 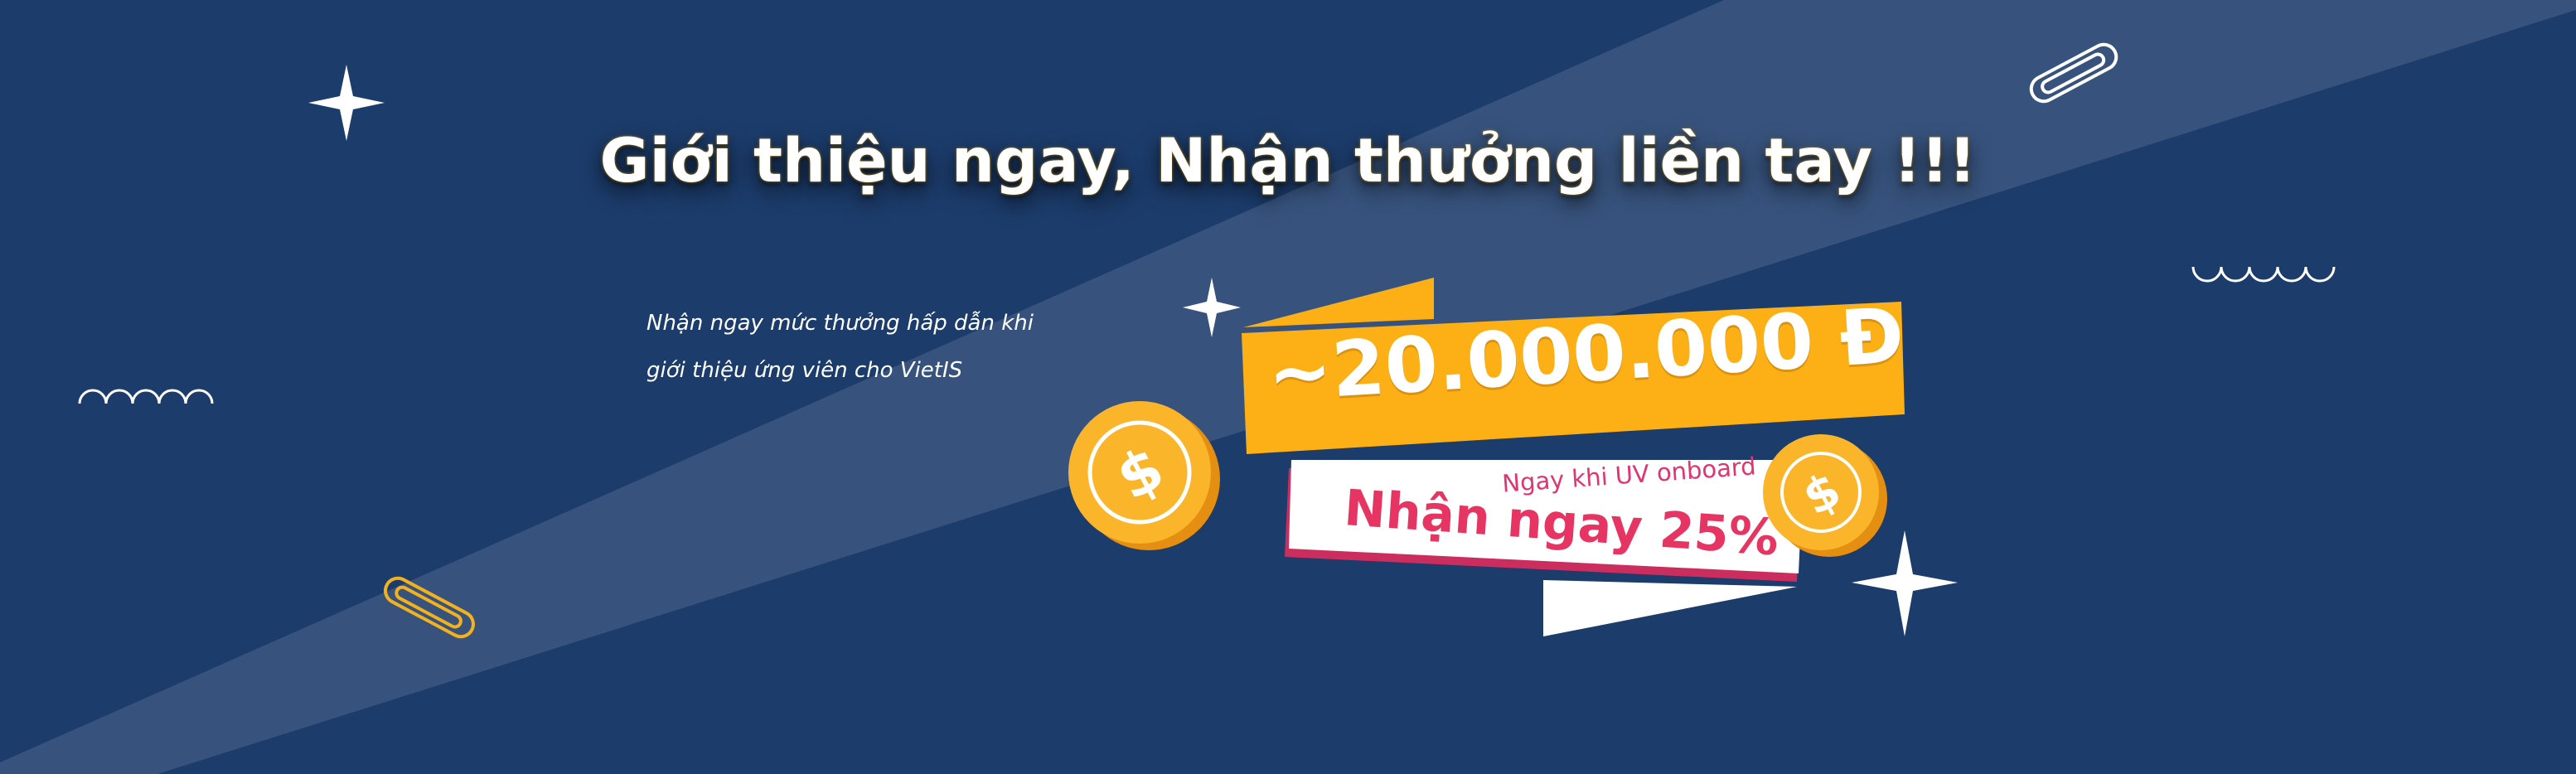 I want to click on ribbon-tail, so click(x=1670, y=608).